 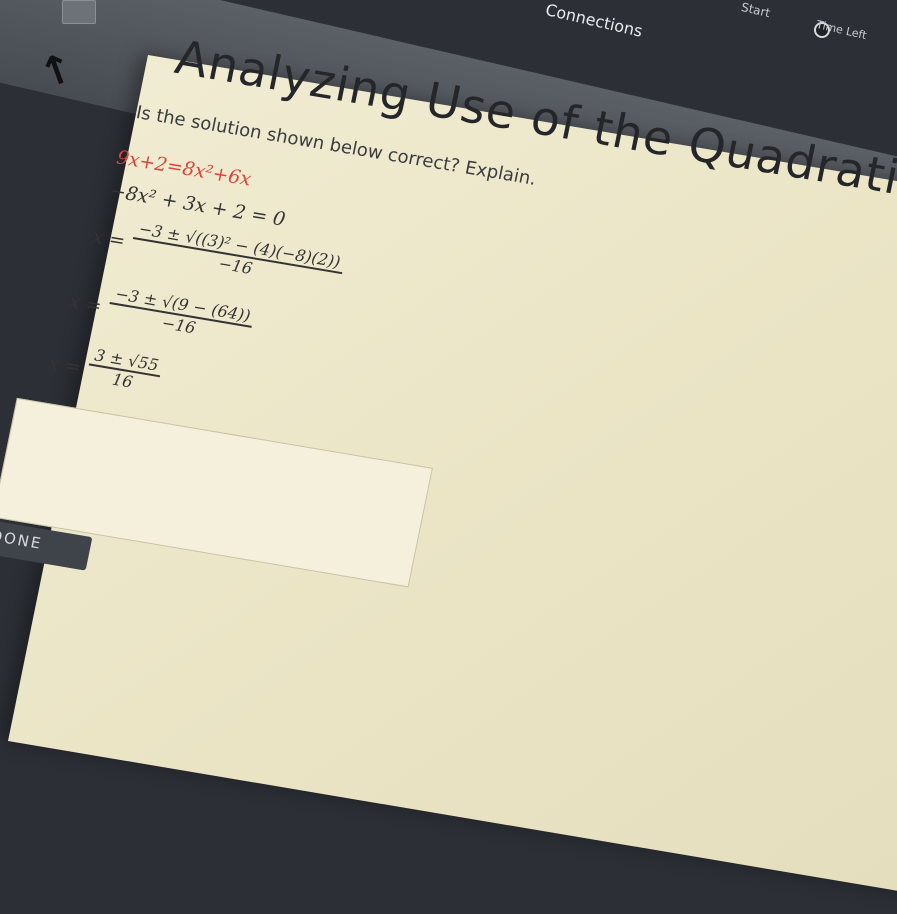 What do you see at coordinates (85, 304) in the screenshot?
I see `equation-line-4-lhs: x =` at bounding box center [85, 304].